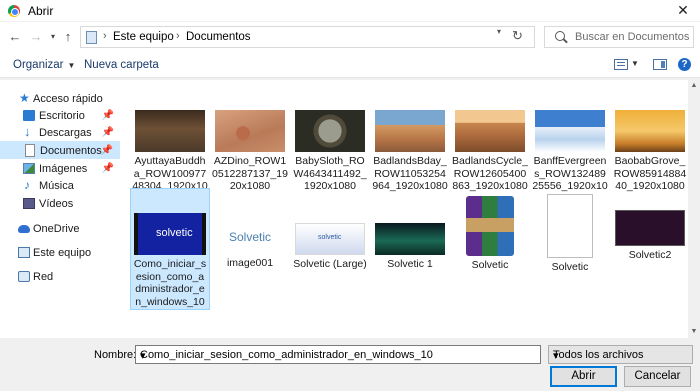  I want to click on sidebar-item-pictures: Imágenes 📌, so click(60, 169).